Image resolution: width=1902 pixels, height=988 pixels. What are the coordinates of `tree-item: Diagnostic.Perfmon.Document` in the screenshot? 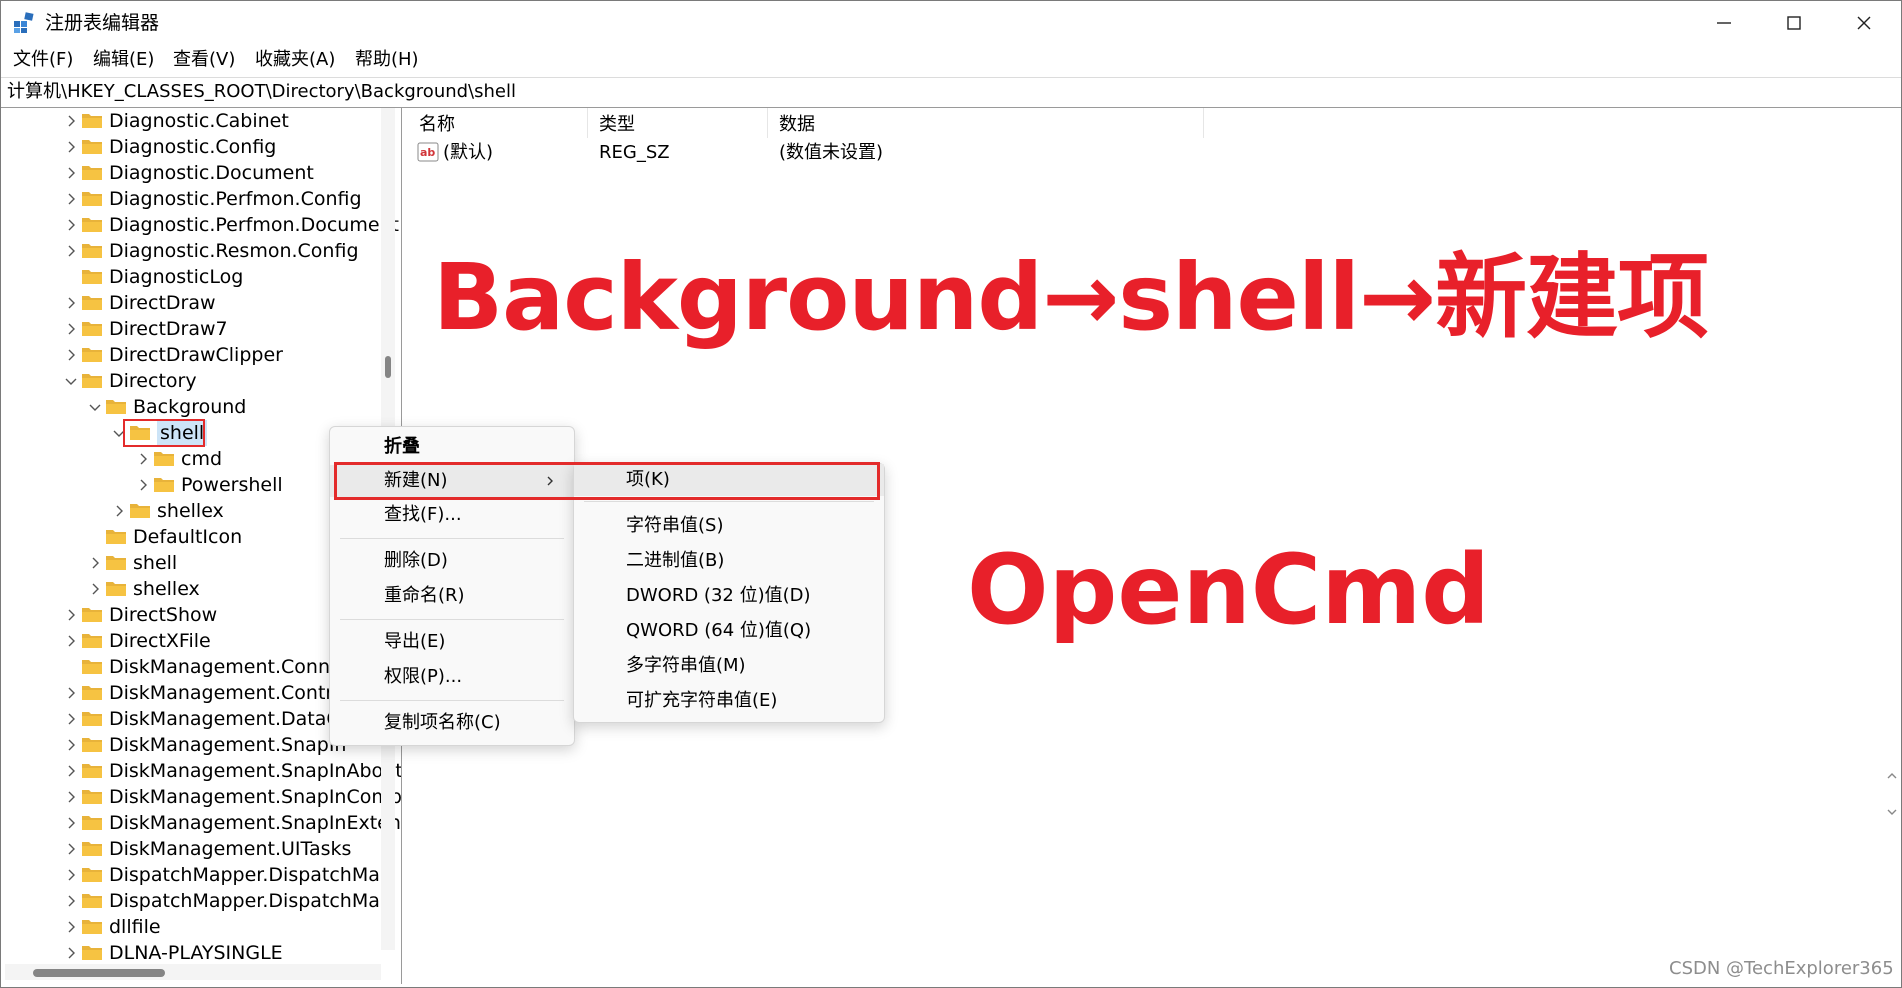 It's located at (203, 225).